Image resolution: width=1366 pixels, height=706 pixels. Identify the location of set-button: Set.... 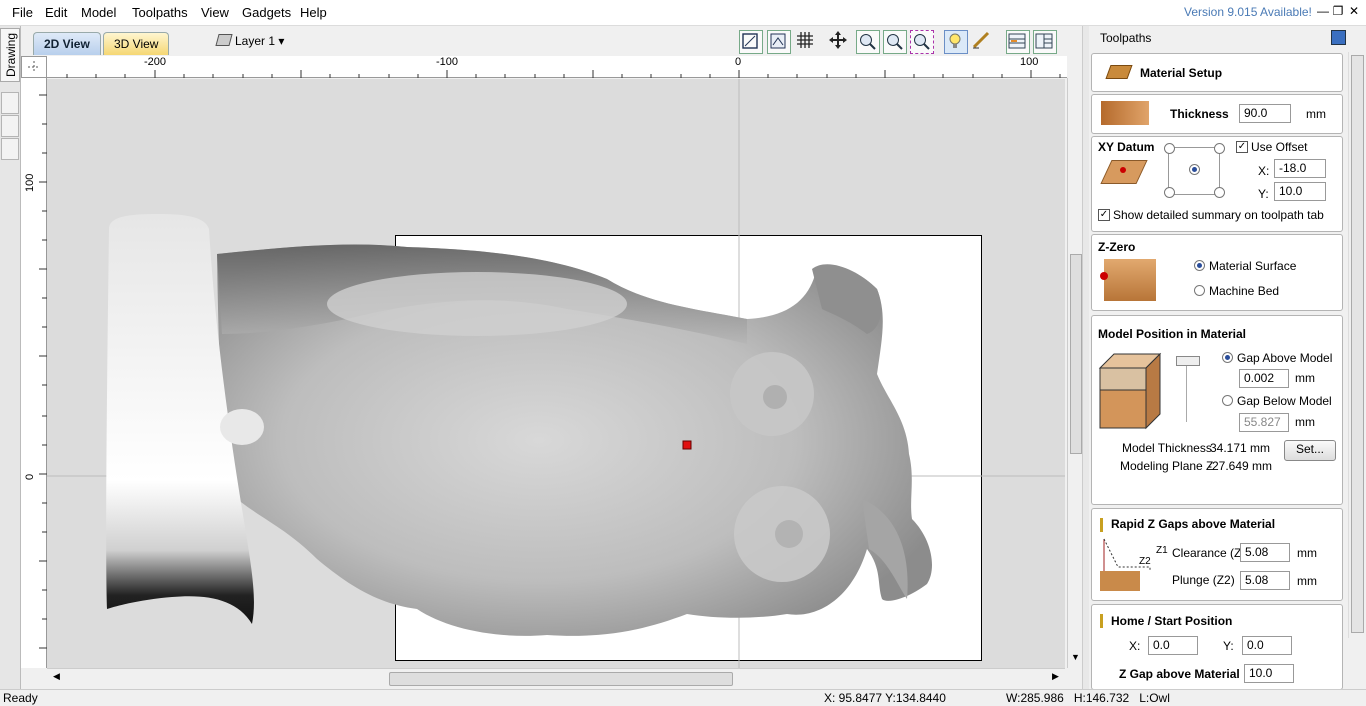
(1310, 450).